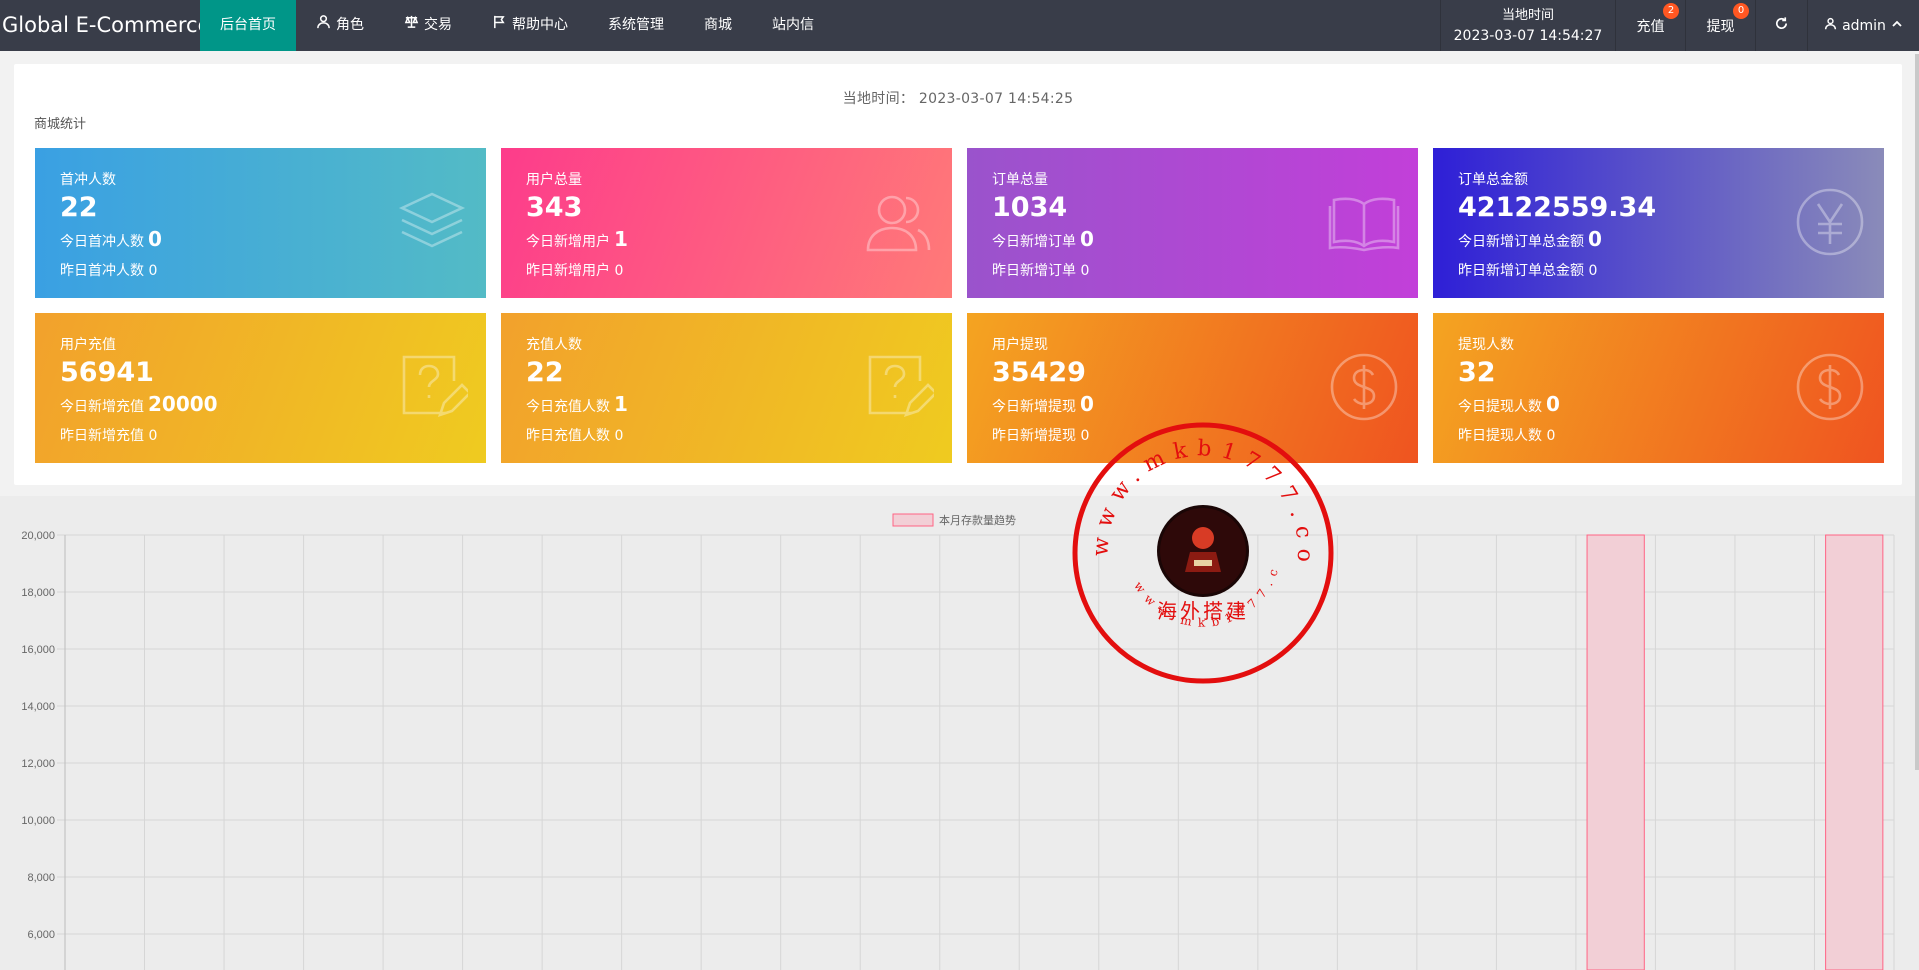  I want to click on stat-card-today-label: 今日新增充值, so click(102, 407).